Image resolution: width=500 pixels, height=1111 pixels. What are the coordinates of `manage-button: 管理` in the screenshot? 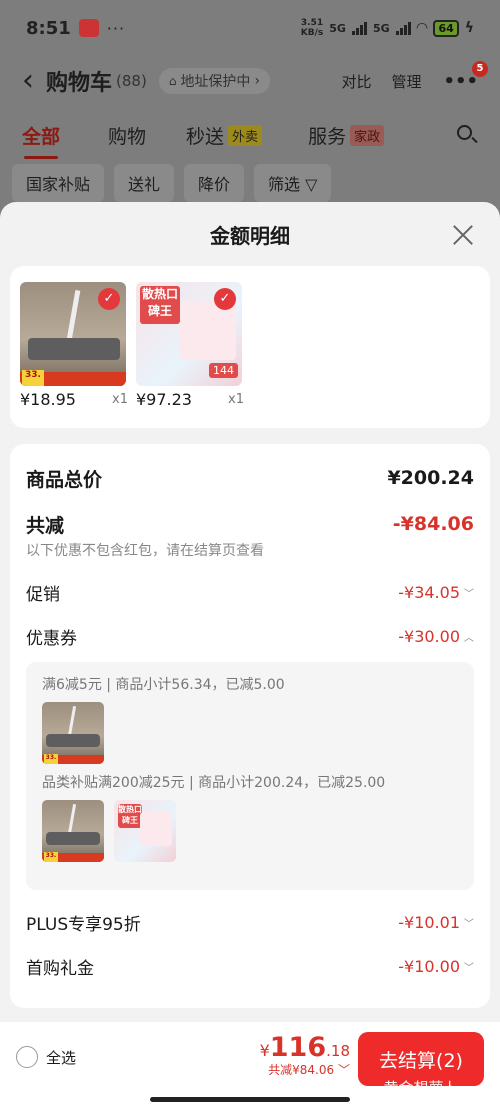 It's located at (406, 81).